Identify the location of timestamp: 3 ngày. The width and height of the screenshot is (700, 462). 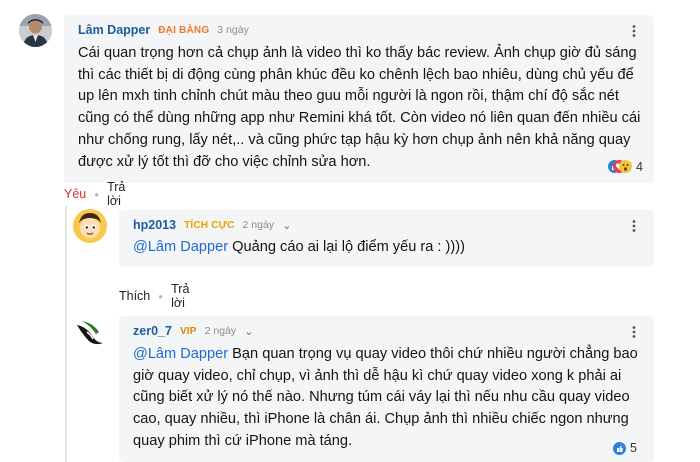
(233, 30).